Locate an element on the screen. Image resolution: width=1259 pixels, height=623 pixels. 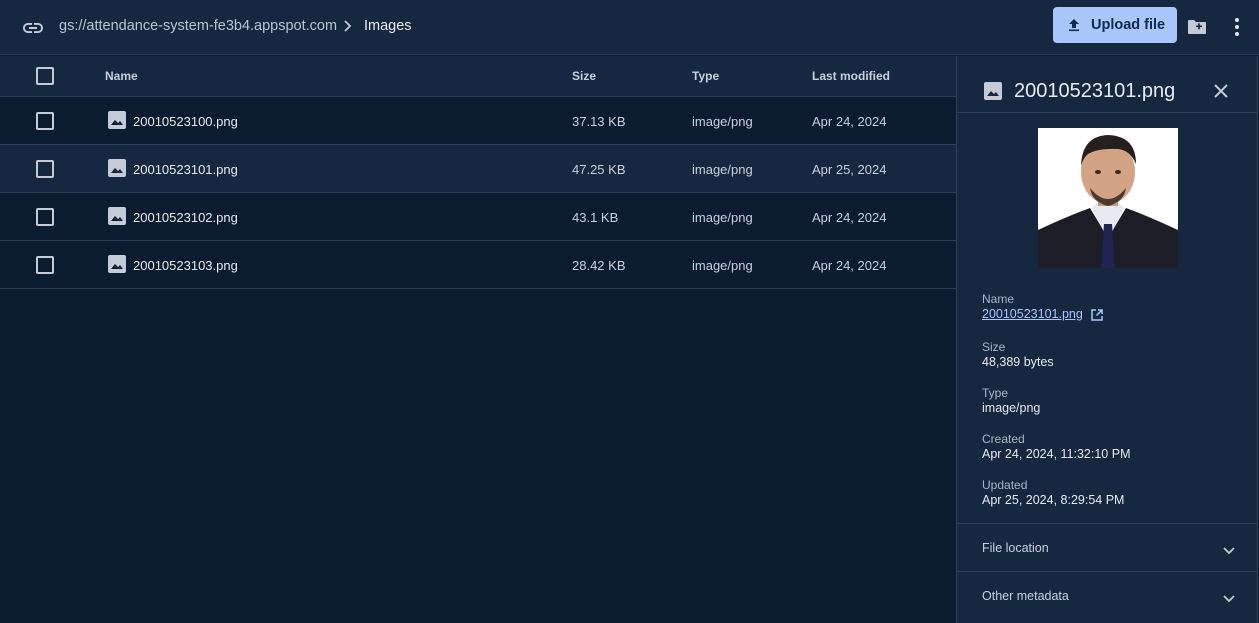
upload-icon is located at coordinates (1074, 25).